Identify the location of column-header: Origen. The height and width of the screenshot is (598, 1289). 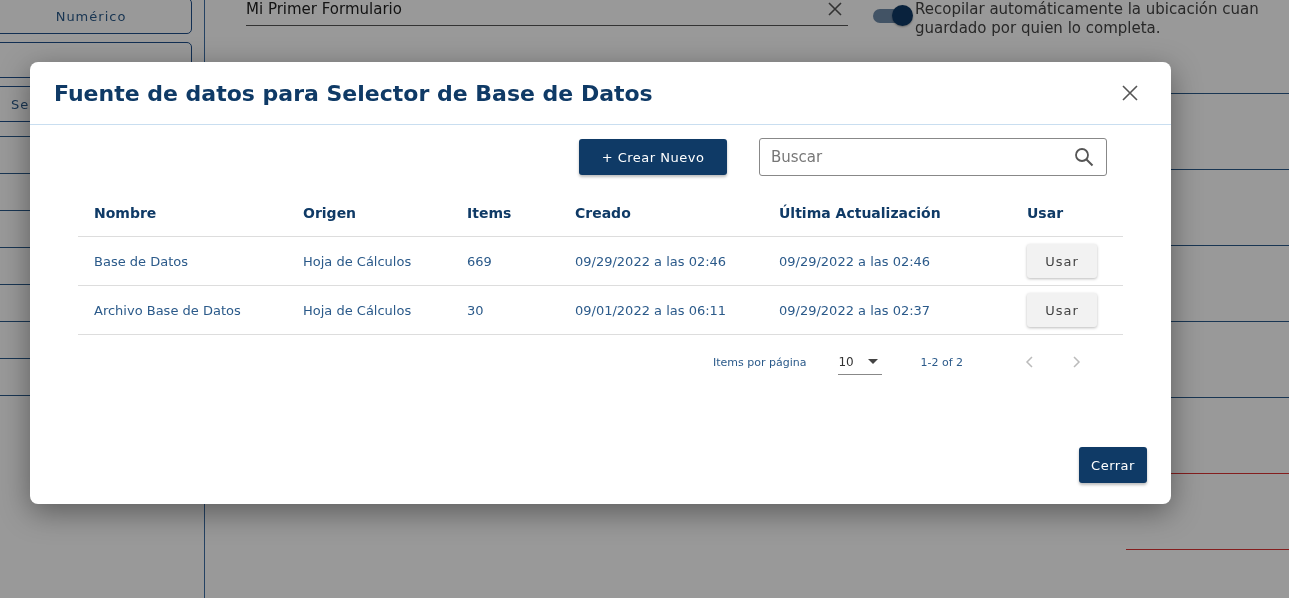
(330, 213).